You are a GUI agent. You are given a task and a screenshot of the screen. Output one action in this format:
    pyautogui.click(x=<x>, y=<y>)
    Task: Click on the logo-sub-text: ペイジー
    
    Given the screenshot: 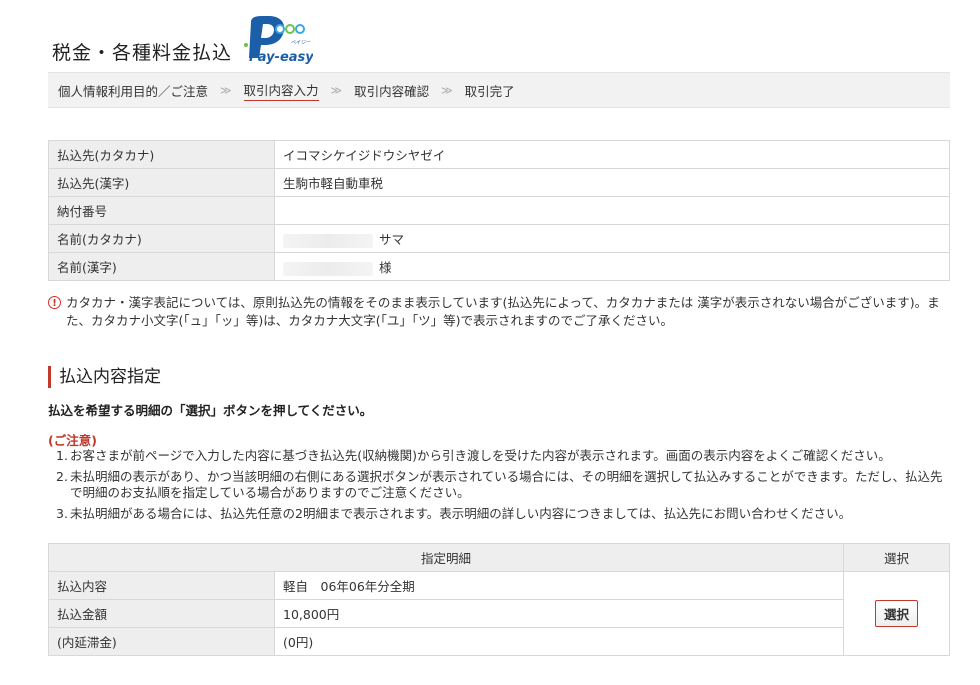 What is the action you would take?
    pyautogui.click(x=301, y=43)
    